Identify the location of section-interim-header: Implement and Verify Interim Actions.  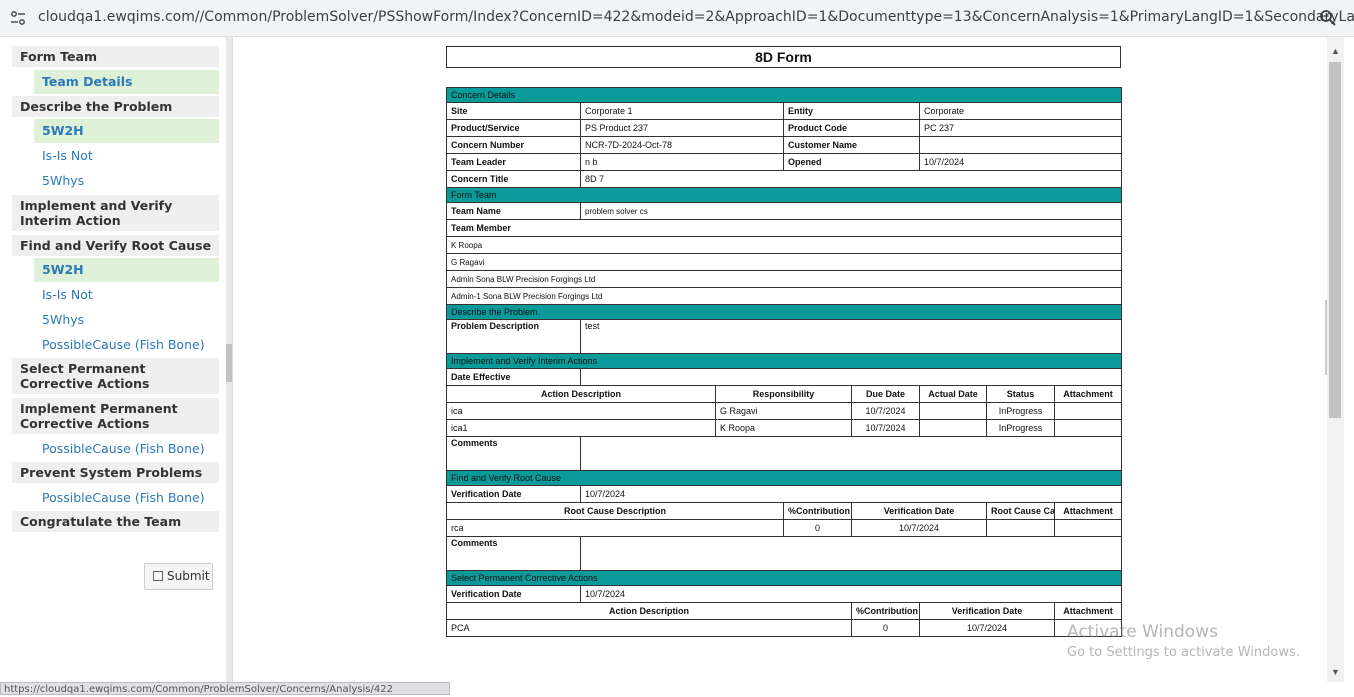
(784, 361).